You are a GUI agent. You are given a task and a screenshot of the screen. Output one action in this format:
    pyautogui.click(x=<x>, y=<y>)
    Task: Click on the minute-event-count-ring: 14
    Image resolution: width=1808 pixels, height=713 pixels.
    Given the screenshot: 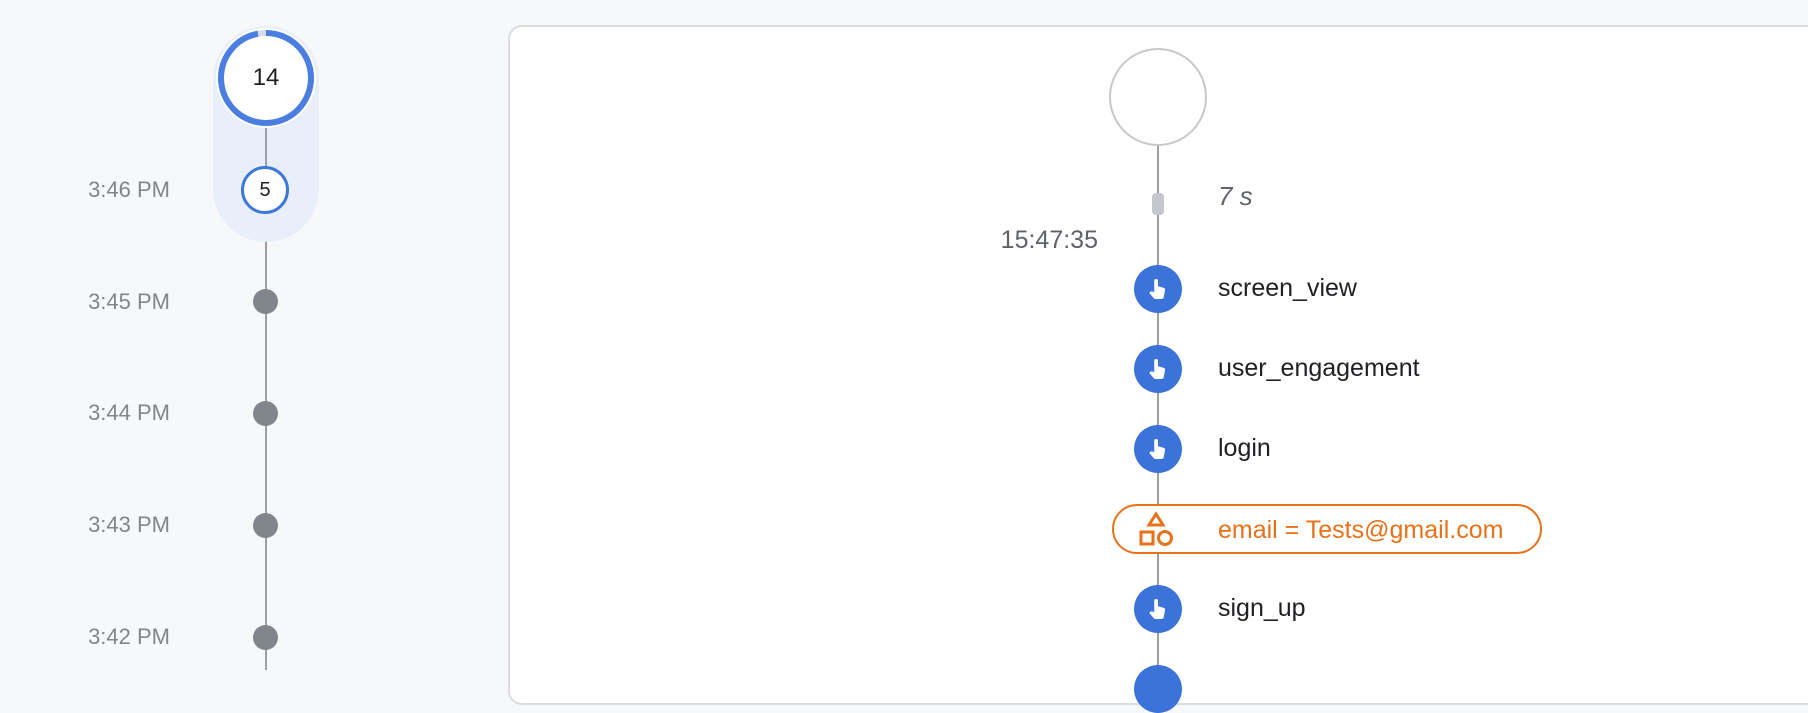 What is the action you would take?
    pyautogui.click(x=266, y=78)
    